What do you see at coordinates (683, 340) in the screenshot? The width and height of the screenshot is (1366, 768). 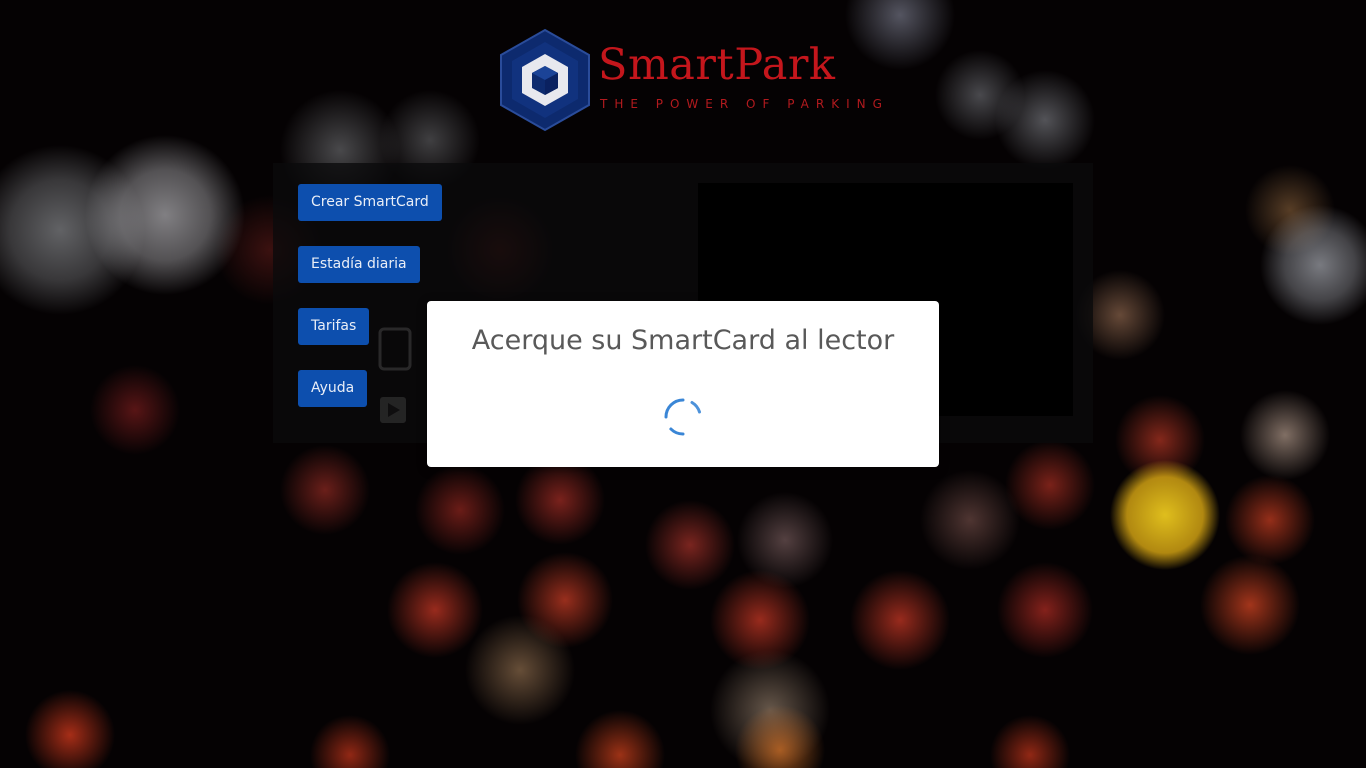 I see `modal-title: Acerque su SmartCard al lector` at bounding box center [683, 340].